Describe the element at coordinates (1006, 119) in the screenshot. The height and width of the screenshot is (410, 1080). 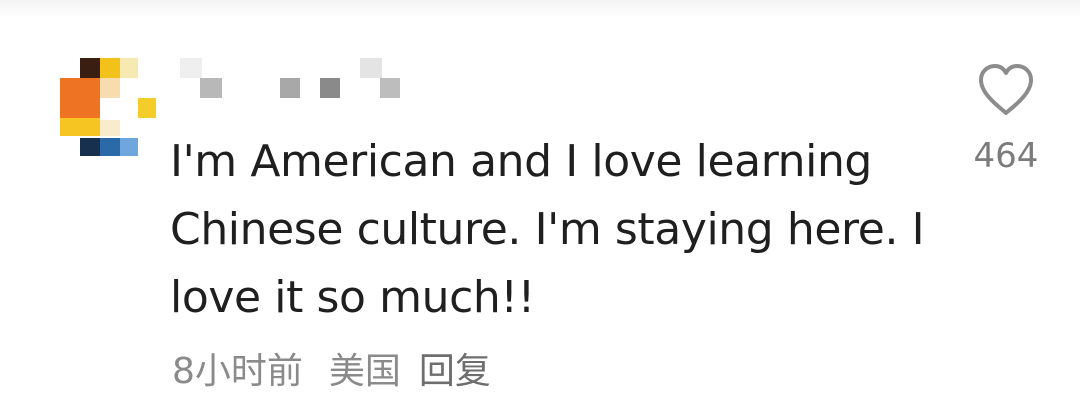
I see `like-control: 464` at that location.